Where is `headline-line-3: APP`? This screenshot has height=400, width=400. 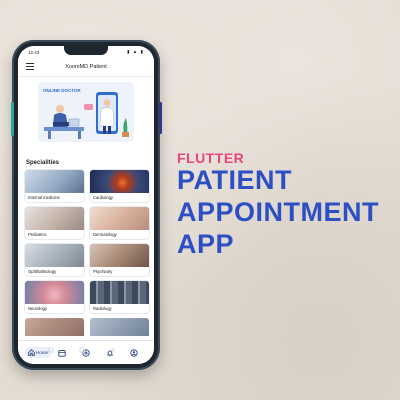 headline-line-3: APP is located at coordinates (206, 244).